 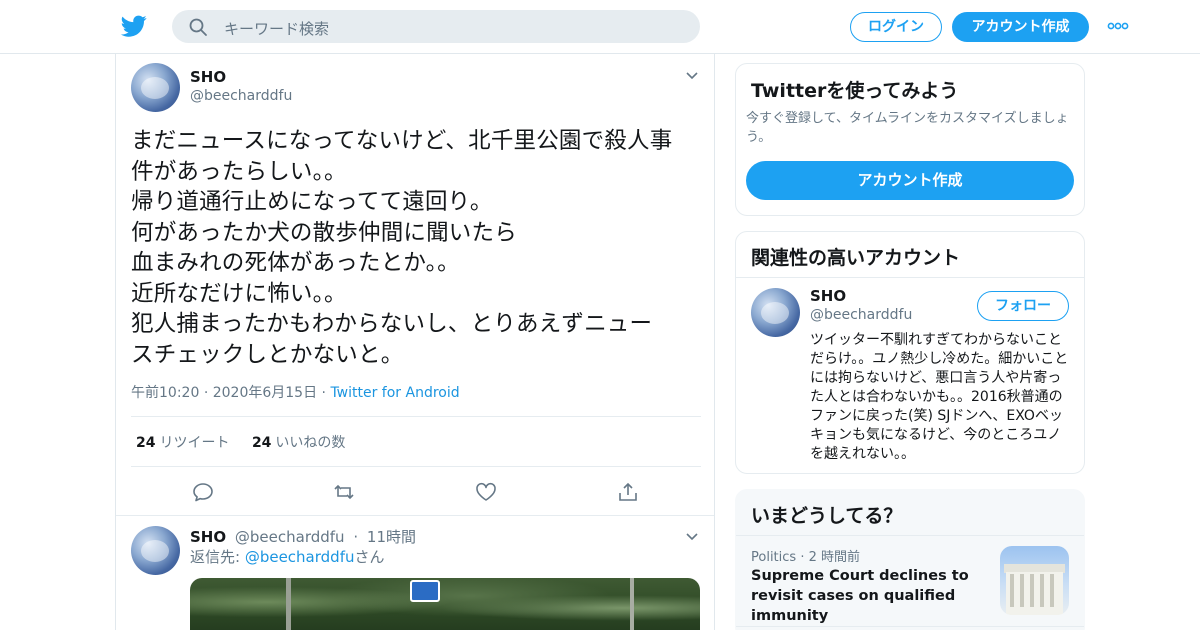 What do you see at coordinates (827, 516) in the screenshot?
I see `trends-title: いまどうしてる？` at bounding box center [827, 516].